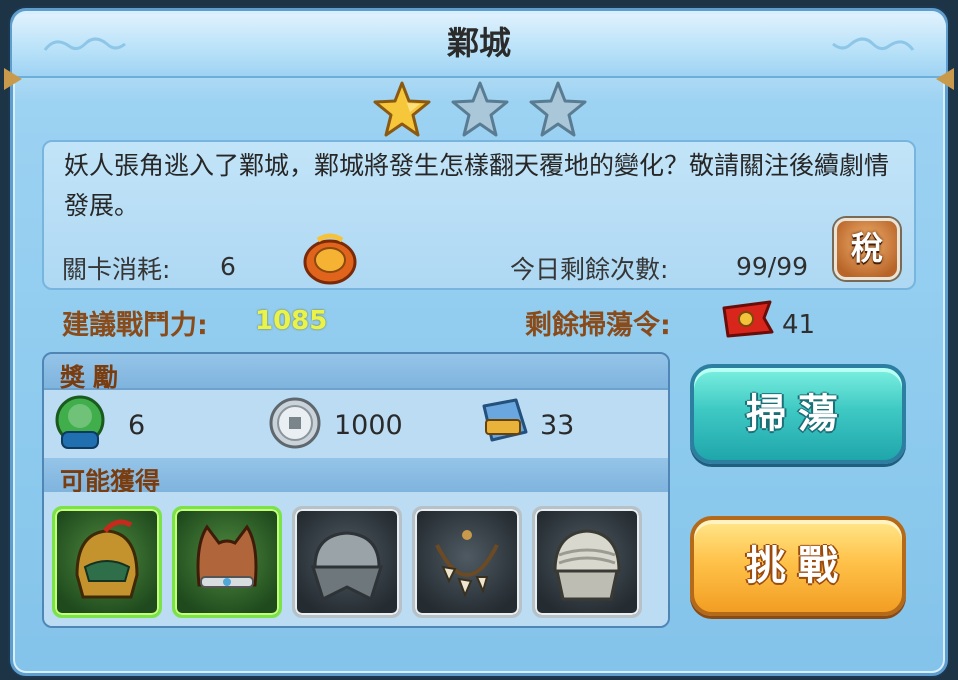 The image size is (958, 680). What do you see at coordinates (798, 566) in the screenshot?
I see `challenge-button: 挑戰` at bounding box center [798, 566].